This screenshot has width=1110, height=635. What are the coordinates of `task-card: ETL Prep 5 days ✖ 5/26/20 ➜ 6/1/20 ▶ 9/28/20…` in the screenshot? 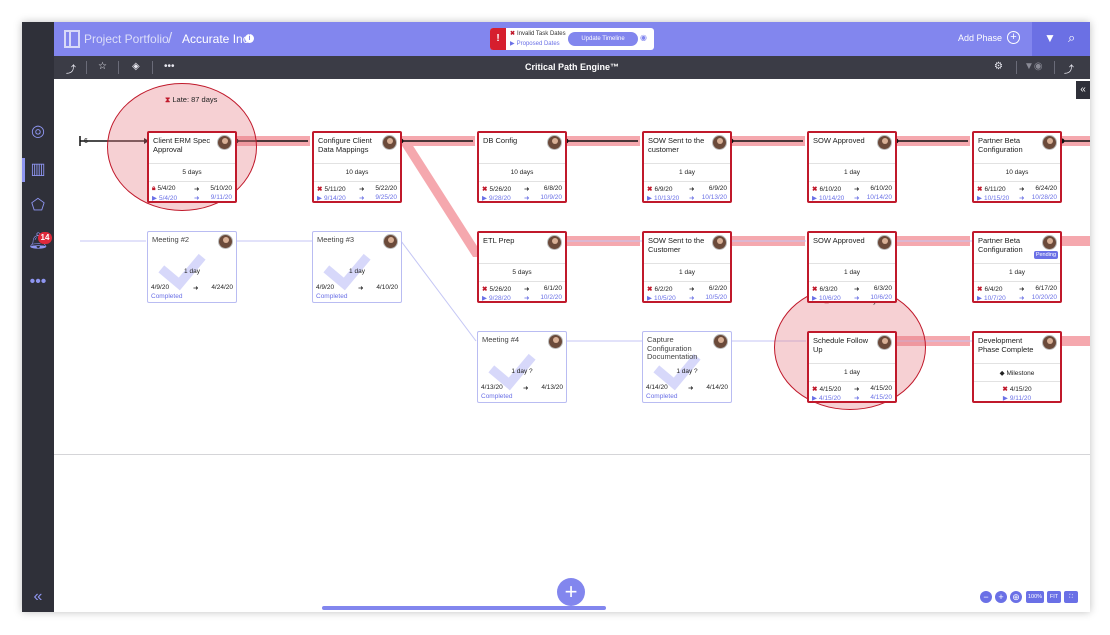 It's located at (522, 267).